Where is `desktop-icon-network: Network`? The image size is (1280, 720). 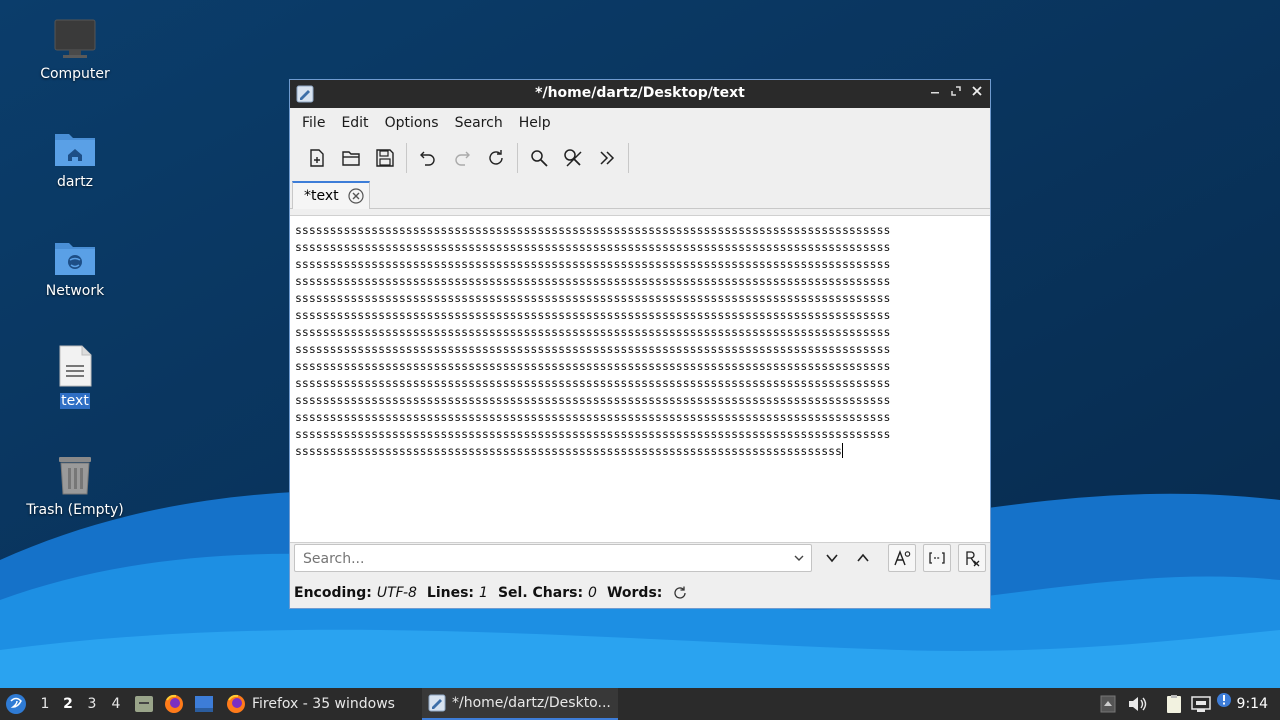
desktop-icon-network: Network is located at coordinates (75, 268).